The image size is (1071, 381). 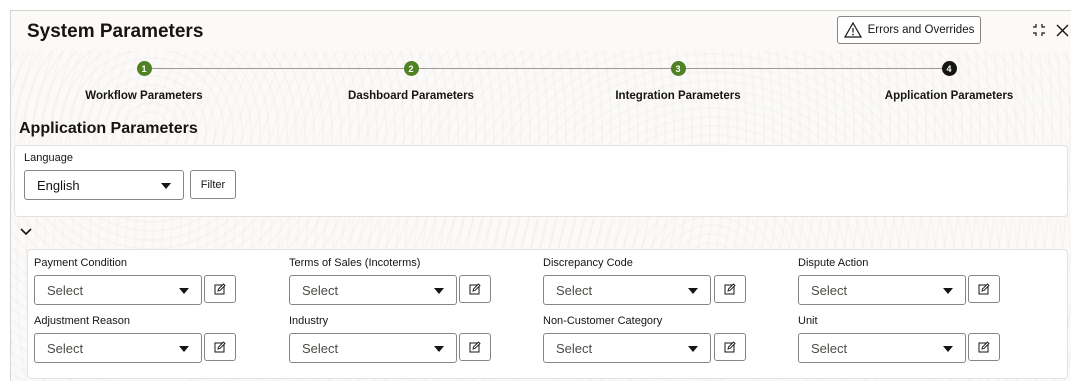 I want to click on adjustment-reason-edit-button, so click(x=220, y=347).